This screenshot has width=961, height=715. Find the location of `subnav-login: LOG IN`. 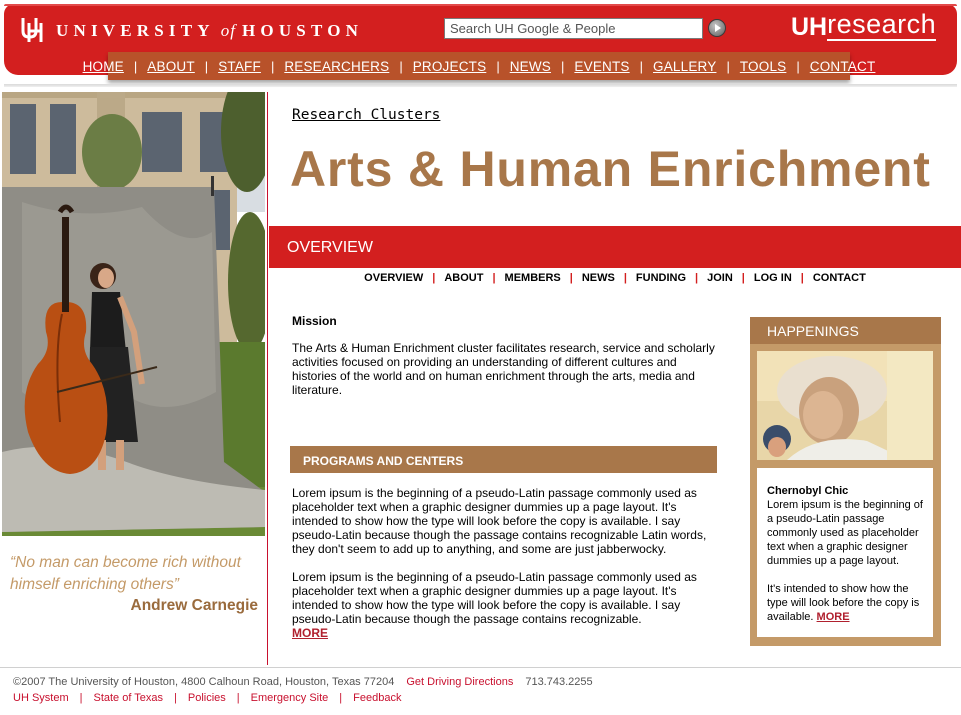

subnav-login: LOG IN is located at coordinates (773, 278).